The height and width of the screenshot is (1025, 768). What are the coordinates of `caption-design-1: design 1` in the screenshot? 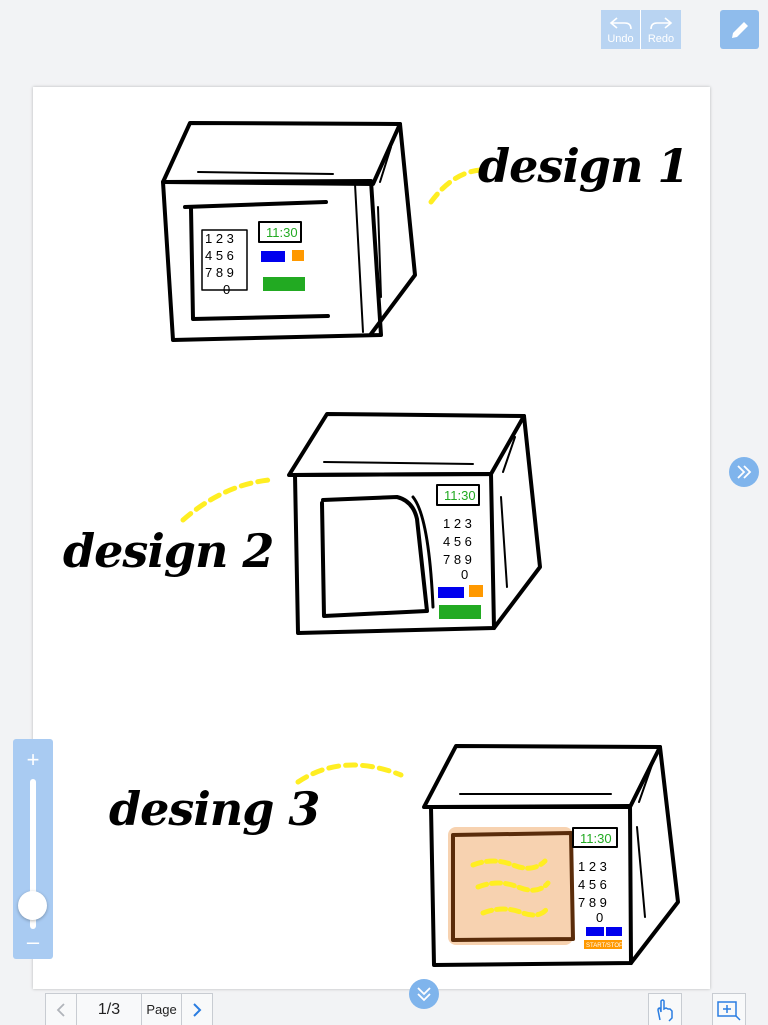 It's located at (583, 166).